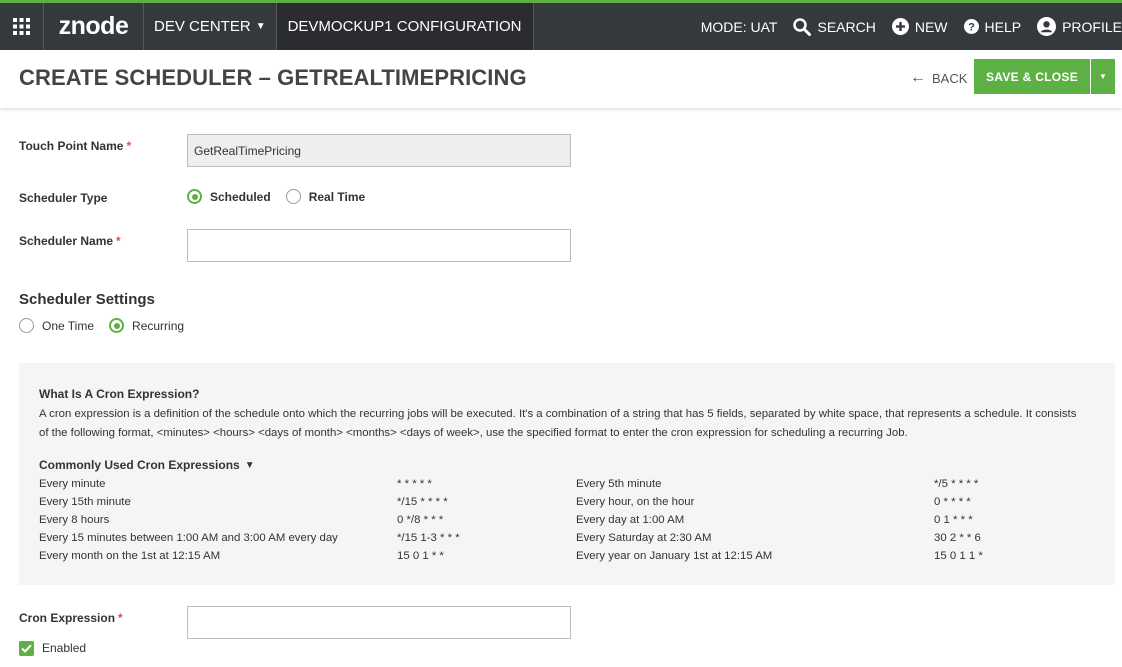  I want to click on help-button: ? HELP, so click(992, 26).